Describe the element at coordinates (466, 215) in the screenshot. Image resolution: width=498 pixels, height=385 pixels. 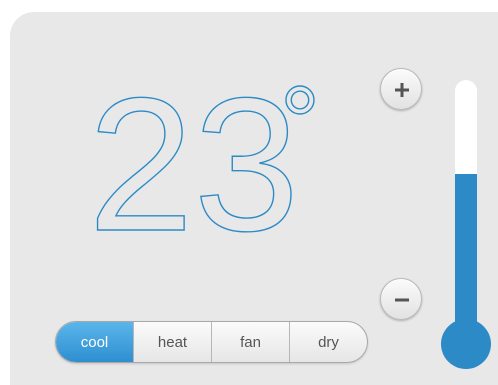
I see `thermometer-slider` at that location.